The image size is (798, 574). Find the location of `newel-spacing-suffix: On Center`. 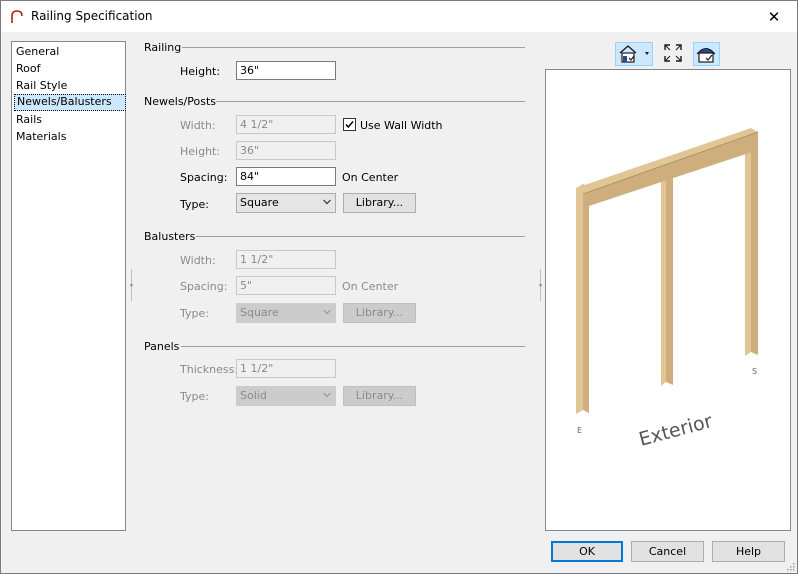

newel-spacing-suffix: On Center is located at coordinates (370, 177).